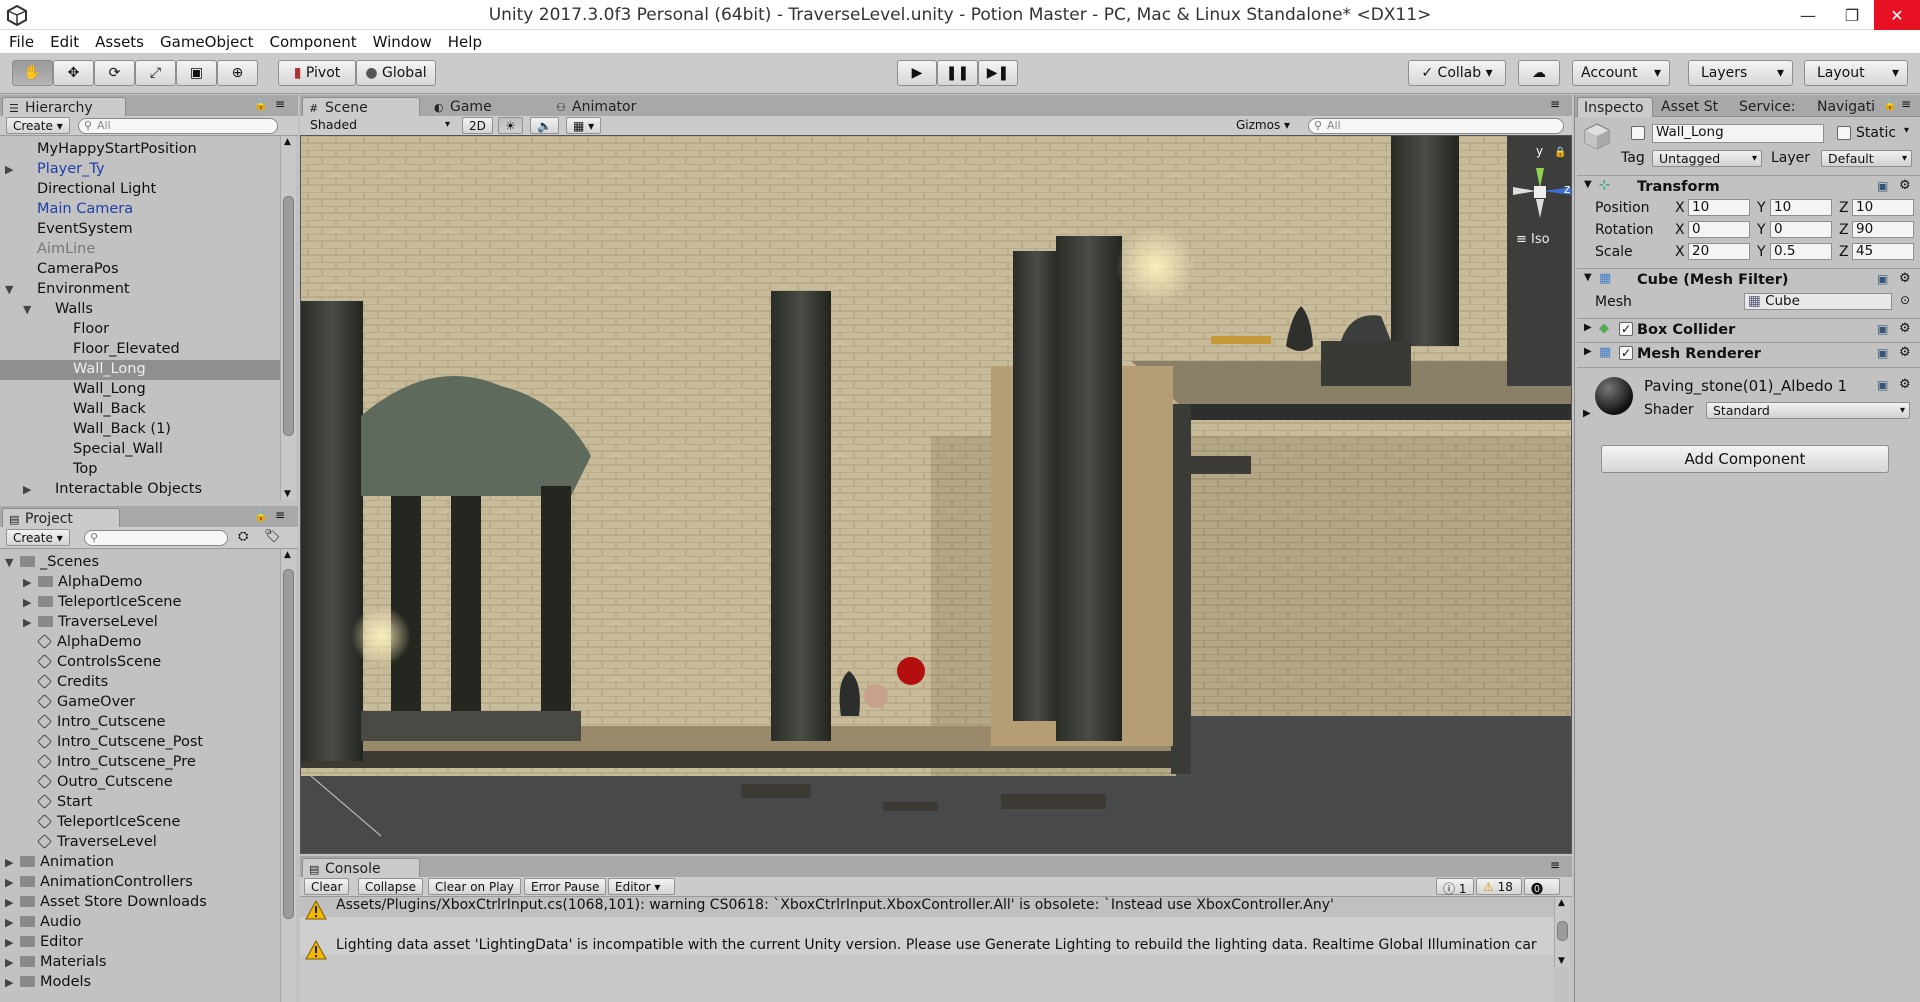 The image size is (1920, 1002). What do you see at coordinates (237, 73) in the screenshot?
I see `transform-tool-button: ⊕` at bounding box center [237, 73].